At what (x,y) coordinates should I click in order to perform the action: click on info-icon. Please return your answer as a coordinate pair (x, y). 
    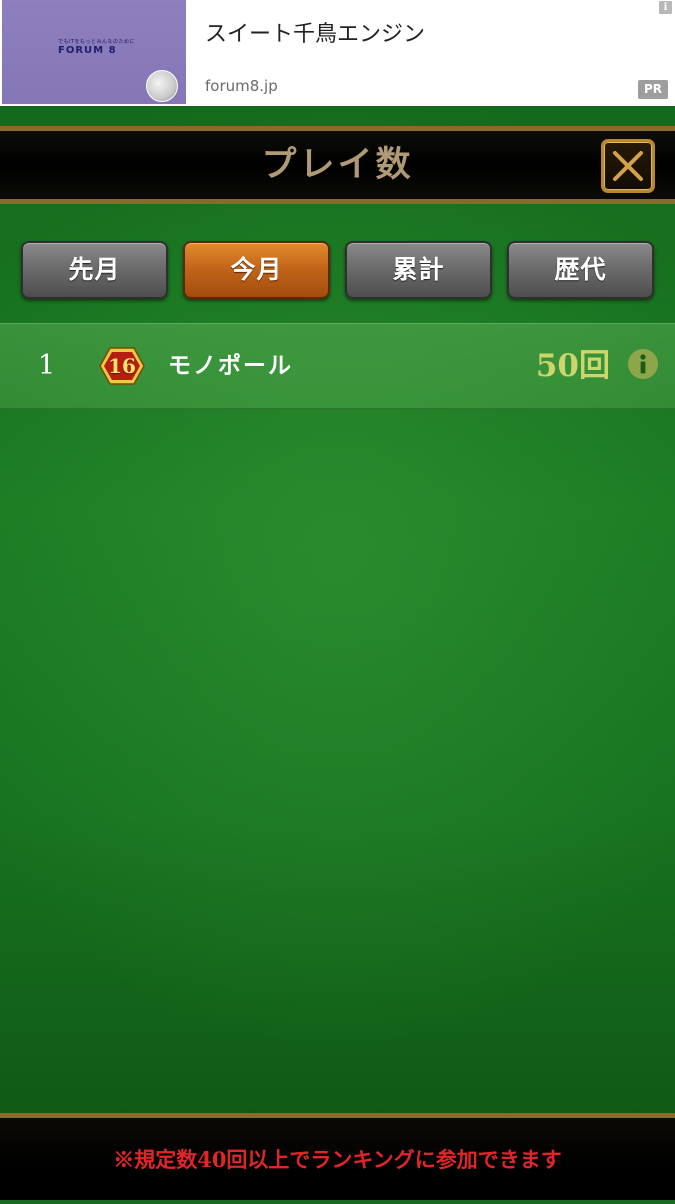
    Looking at the image, I should click on (643, 364).